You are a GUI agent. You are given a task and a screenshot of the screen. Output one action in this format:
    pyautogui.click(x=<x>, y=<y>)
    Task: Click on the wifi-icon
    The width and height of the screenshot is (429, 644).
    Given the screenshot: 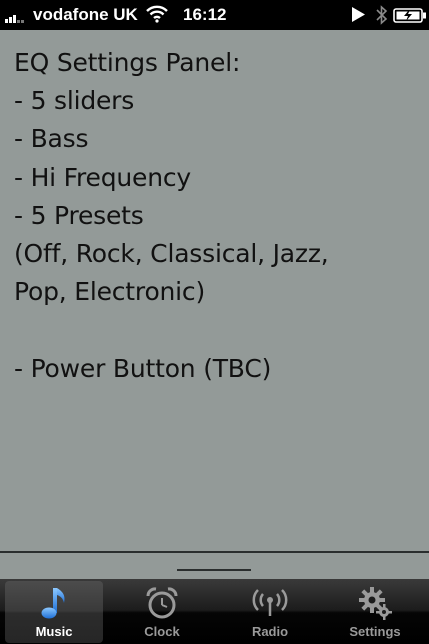 What is the action you would take?
    pyautogui.click(x=157, y=14)
    